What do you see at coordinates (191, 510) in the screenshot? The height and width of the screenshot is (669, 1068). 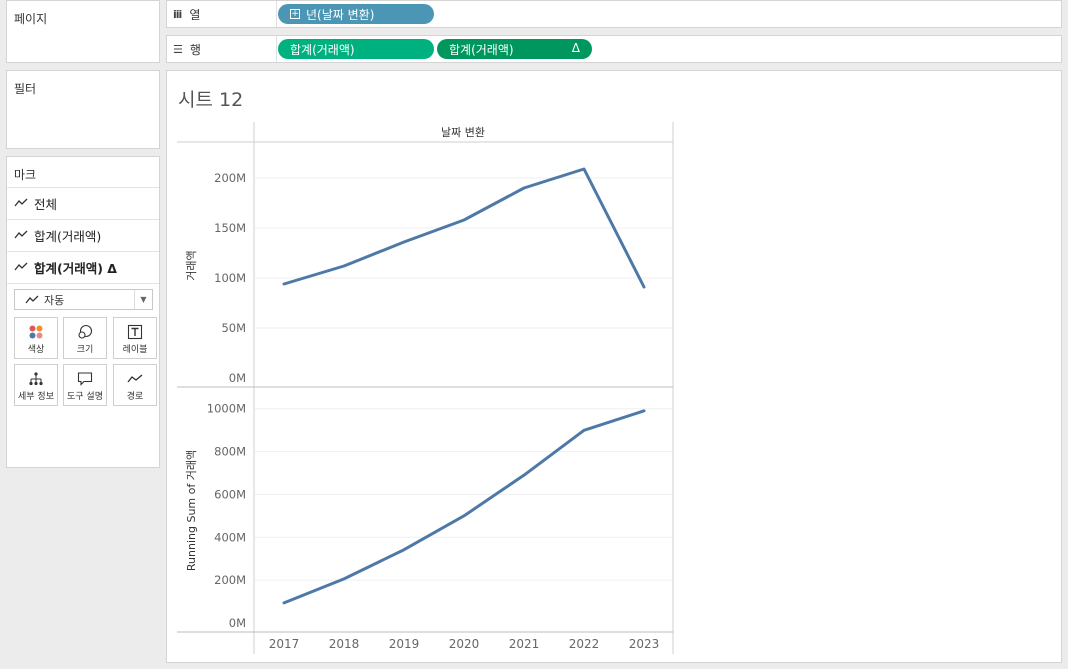 I see `y-axis-label: Running Sum of 거래액` at bounding box center [191, 510].